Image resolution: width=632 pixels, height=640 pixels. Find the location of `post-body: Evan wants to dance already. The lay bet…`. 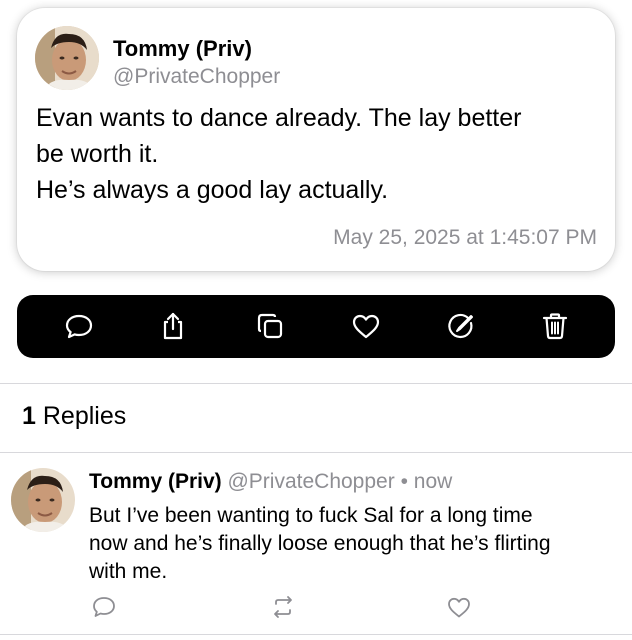

post-body: Evan wants to dance already. The lay bet… is located at coordinates (316, 154).